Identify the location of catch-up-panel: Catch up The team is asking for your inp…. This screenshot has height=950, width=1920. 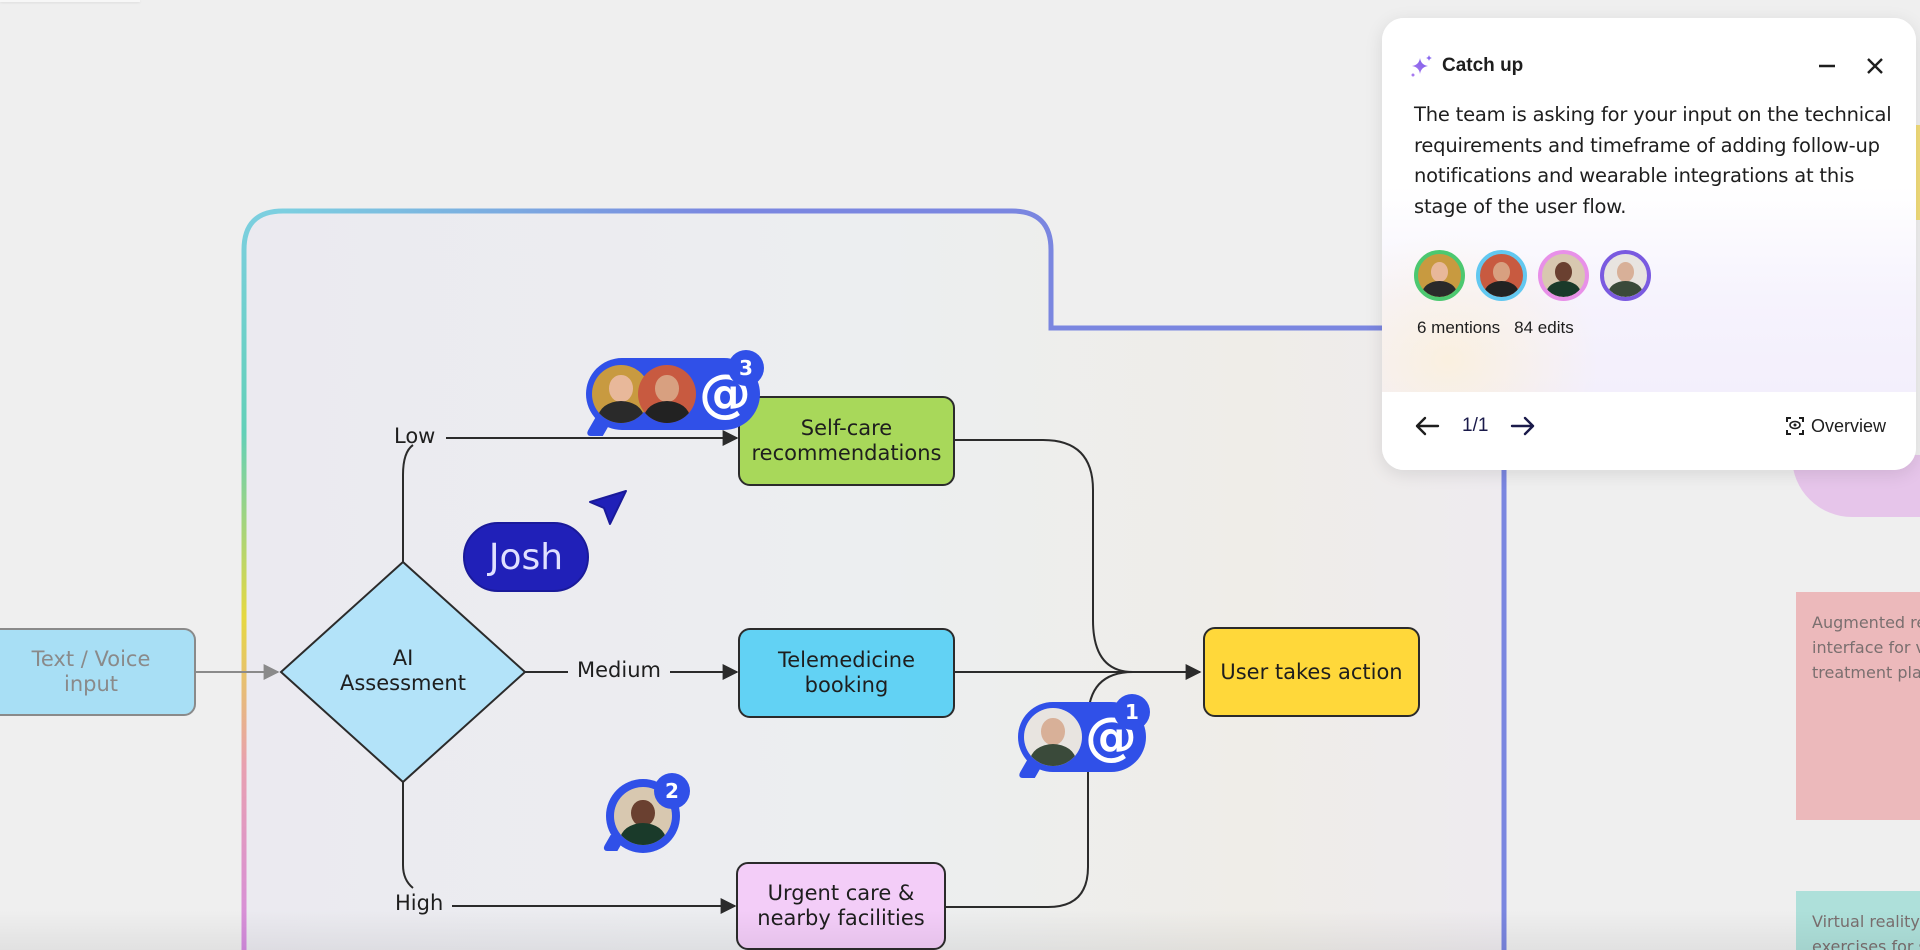
(1649, 244).